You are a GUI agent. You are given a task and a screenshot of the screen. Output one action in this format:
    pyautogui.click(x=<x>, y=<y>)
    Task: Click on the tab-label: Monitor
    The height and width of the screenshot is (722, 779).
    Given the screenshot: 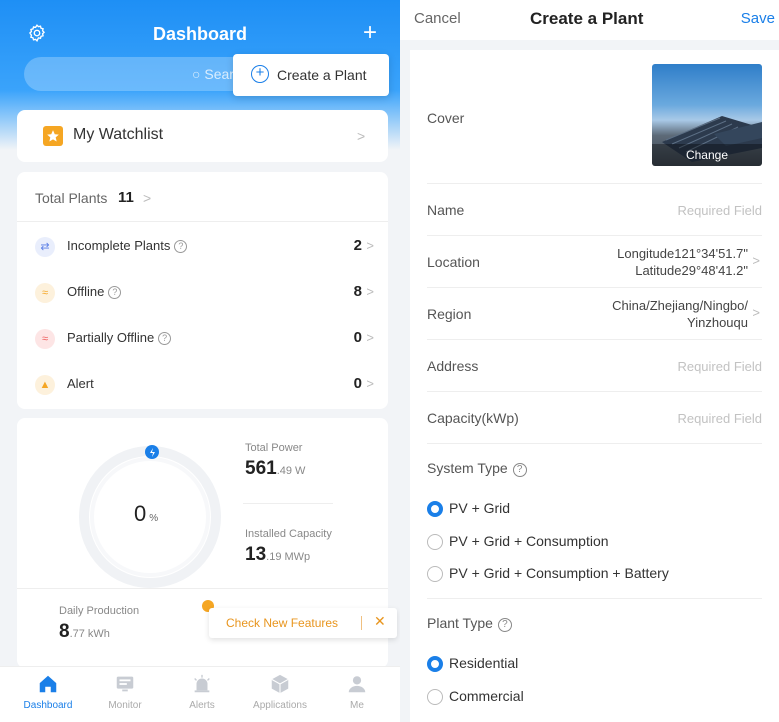 What is the action you would take?
    pyautogui.click(x=125, y=705)
    